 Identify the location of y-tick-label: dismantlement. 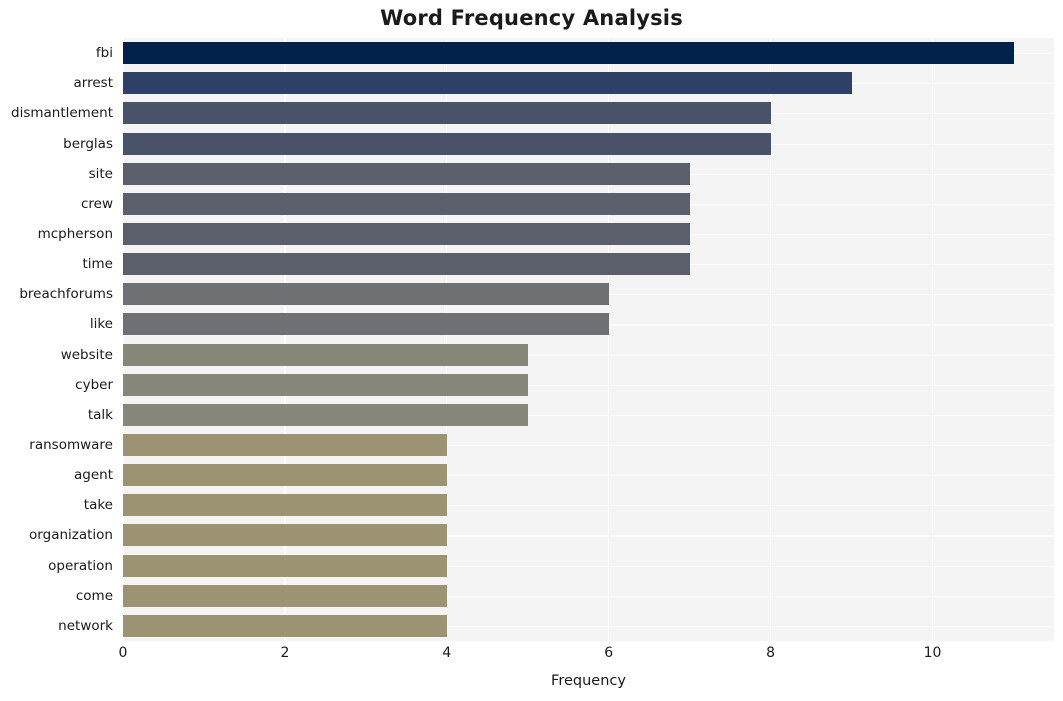
(62, 113).